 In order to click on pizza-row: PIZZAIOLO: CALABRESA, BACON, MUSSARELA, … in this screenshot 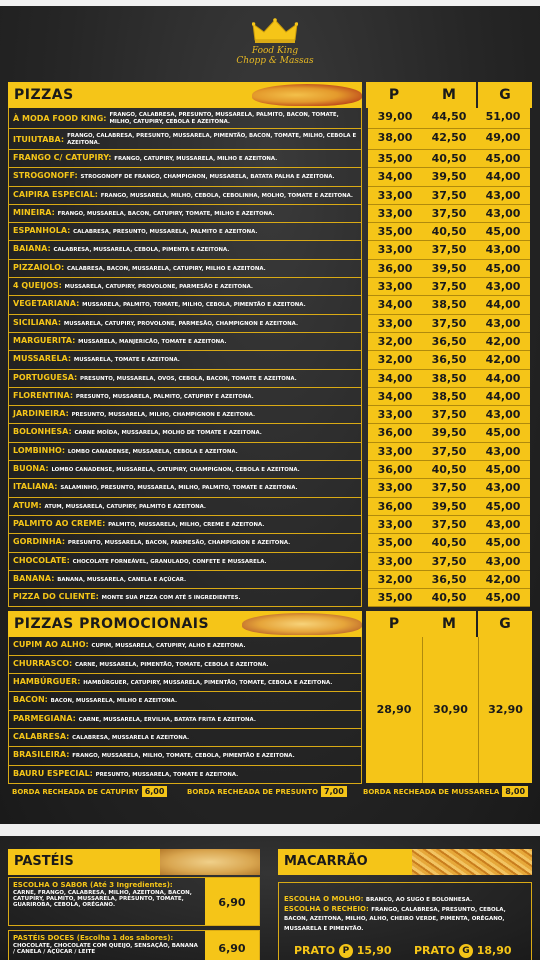, I will do `click(270, 269)`.